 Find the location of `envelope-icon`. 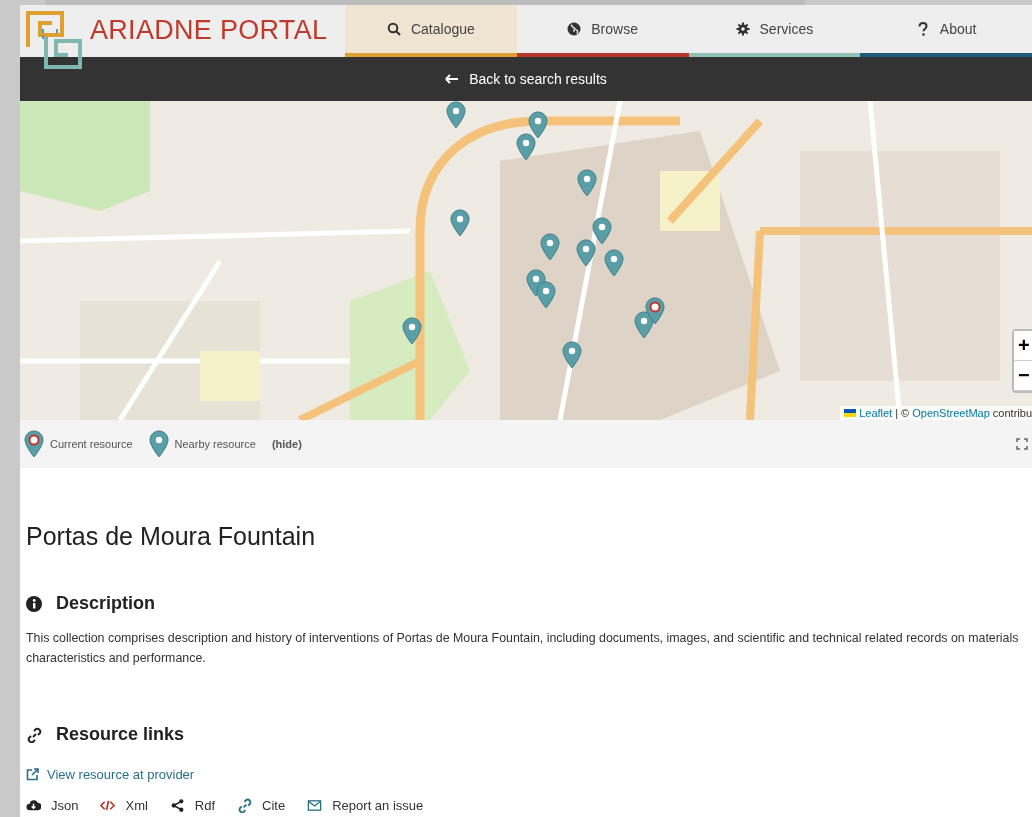

envelope-icon is located at coordinates (315, 805).